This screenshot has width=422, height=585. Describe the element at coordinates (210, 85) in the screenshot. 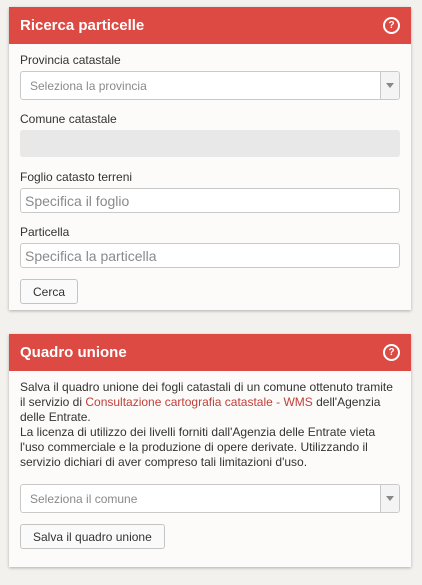

I see `provincia-select: Seleziona la provincia` at that location.